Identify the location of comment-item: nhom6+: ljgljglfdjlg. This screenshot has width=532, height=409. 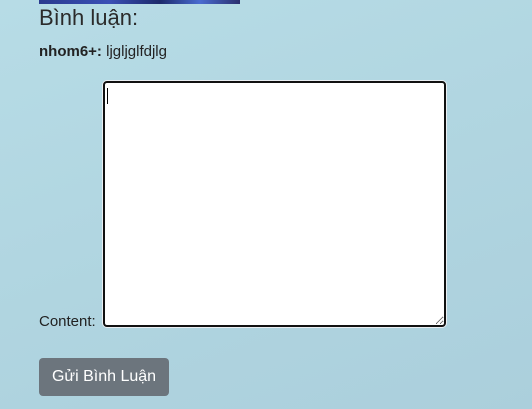
(103, 52).